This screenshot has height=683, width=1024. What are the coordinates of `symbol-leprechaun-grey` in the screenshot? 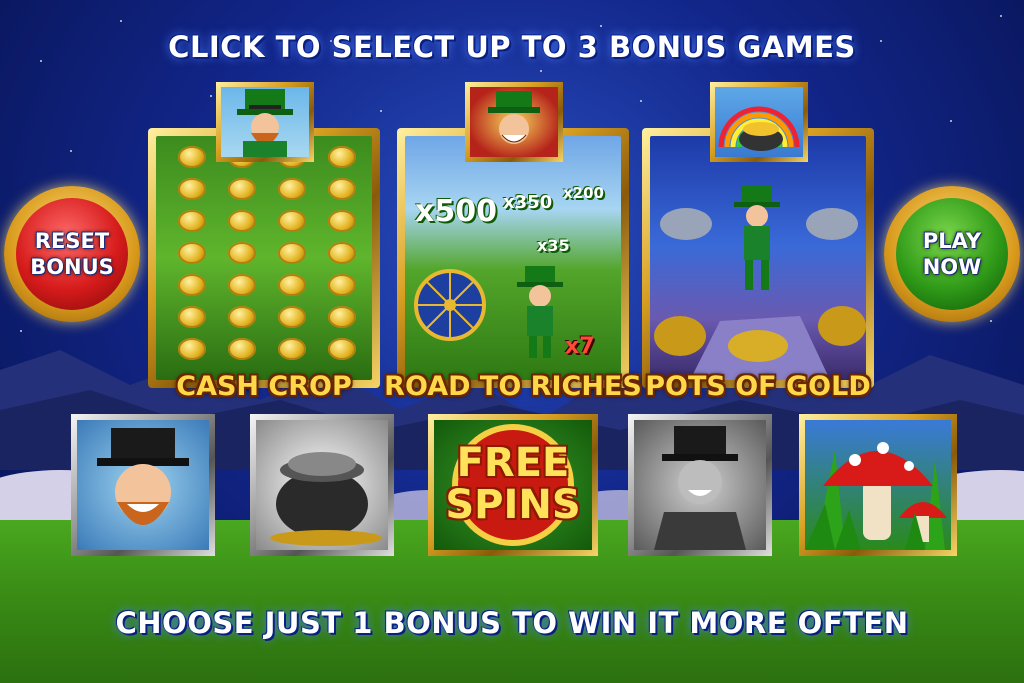 It's located at (700, 485).